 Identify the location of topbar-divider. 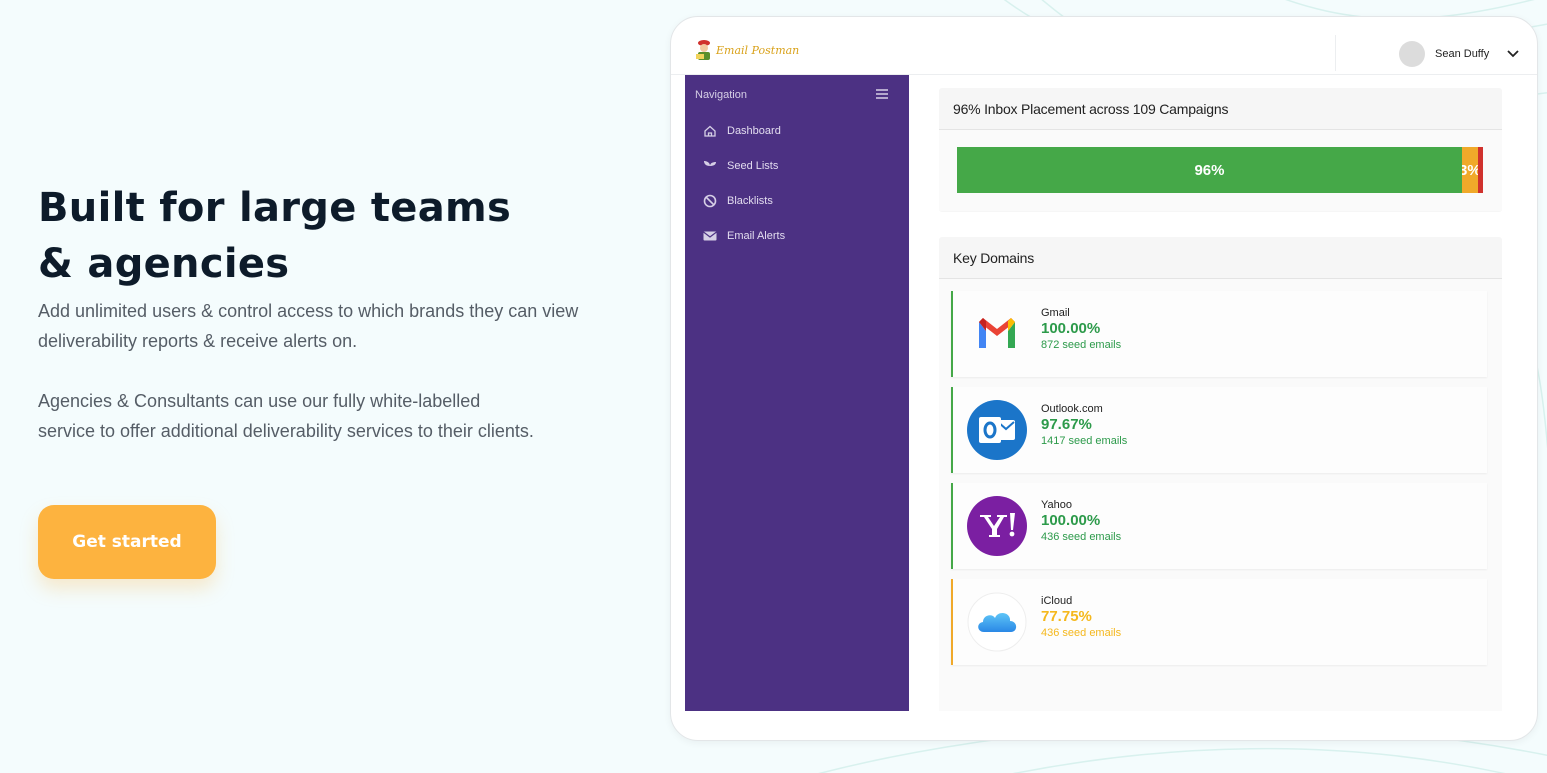
(1335, 53).